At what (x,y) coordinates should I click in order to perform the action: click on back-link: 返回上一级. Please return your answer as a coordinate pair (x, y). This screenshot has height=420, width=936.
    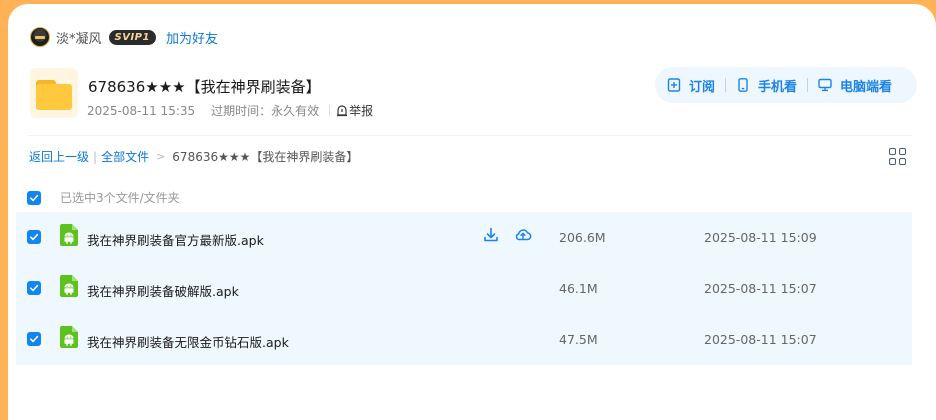
    Looking at the image, I should click on (59, 156).